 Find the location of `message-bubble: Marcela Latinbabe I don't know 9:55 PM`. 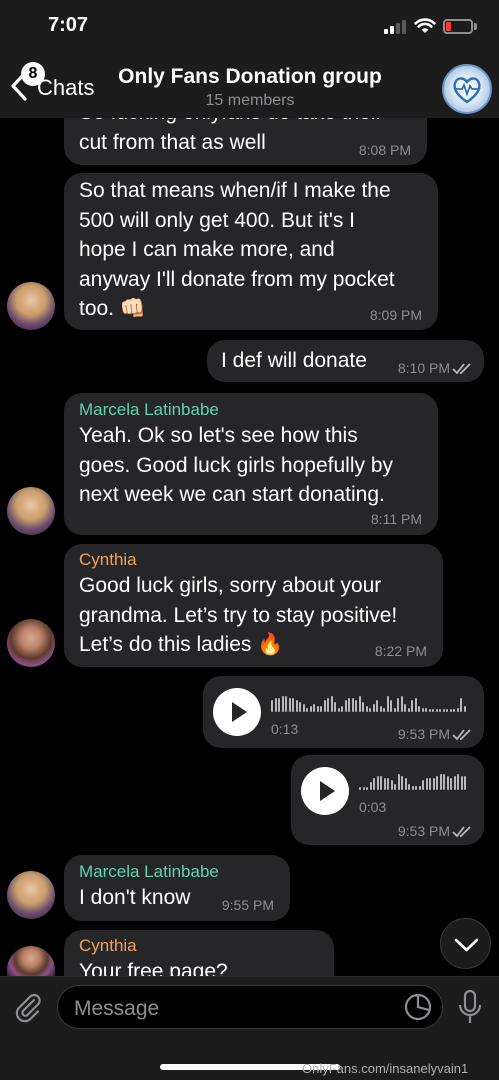

message-bubble: Marcela Latinbabe I don't know 9:55 PM is located at coordinates (177, 888).